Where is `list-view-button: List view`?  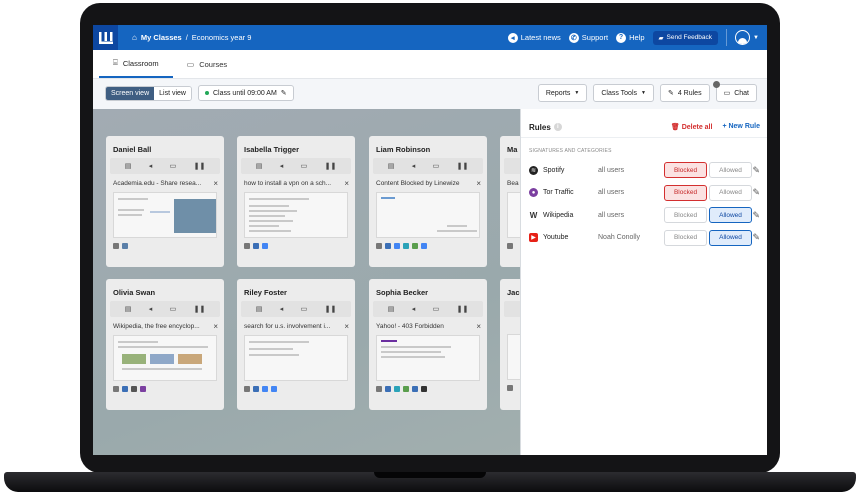 list-view-button: List view is located at coordinates (172, 93).